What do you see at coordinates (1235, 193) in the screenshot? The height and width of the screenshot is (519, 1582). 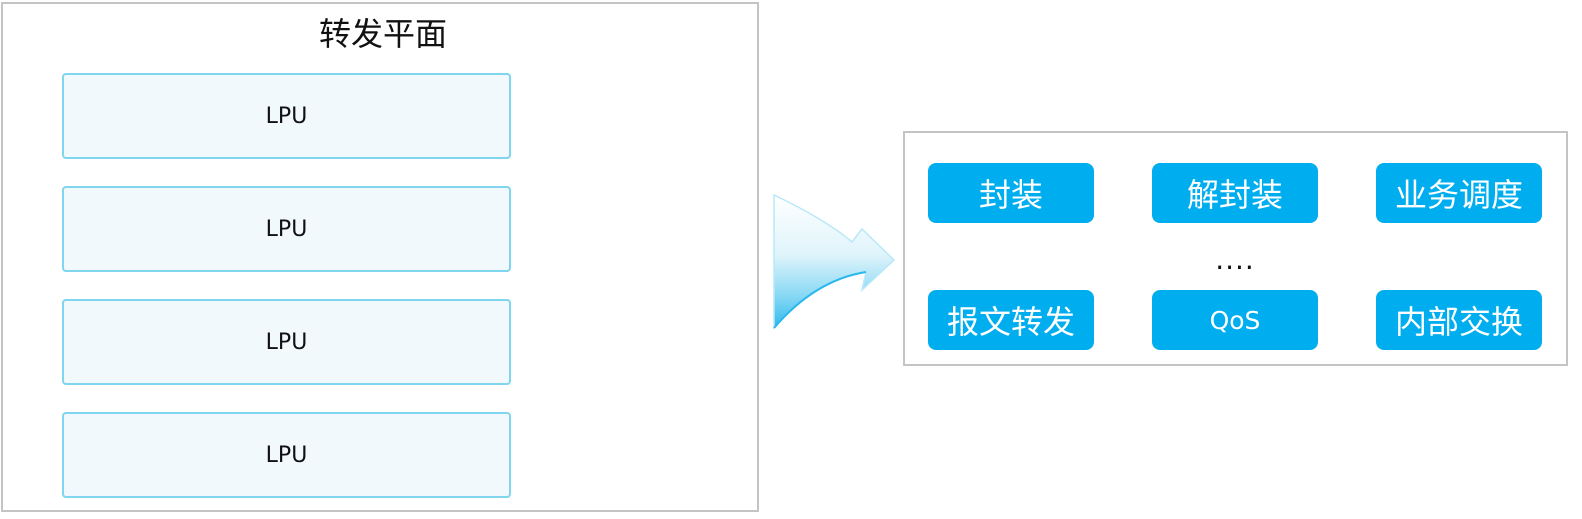 I see `function-decapsulation: 解封装` at bounding box center [1235, 193].